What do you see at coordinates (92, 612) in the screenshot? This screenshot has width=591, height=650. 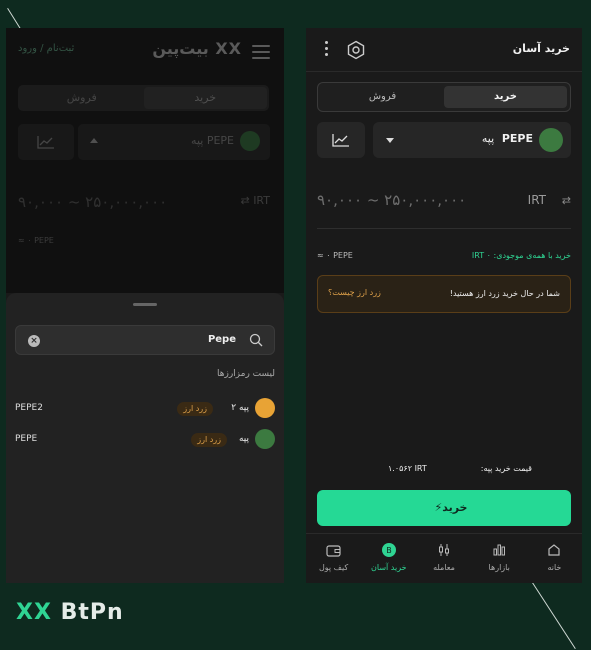 I see `brand-text: BtPn` at bounding box center [92, 612].